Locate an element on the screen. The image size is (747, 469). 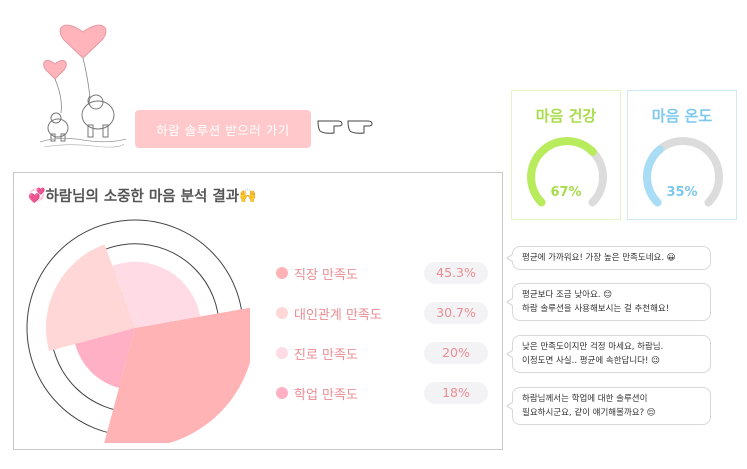
legend-item-career: 진로 만족도 20% is located at coordinates (381, 353).